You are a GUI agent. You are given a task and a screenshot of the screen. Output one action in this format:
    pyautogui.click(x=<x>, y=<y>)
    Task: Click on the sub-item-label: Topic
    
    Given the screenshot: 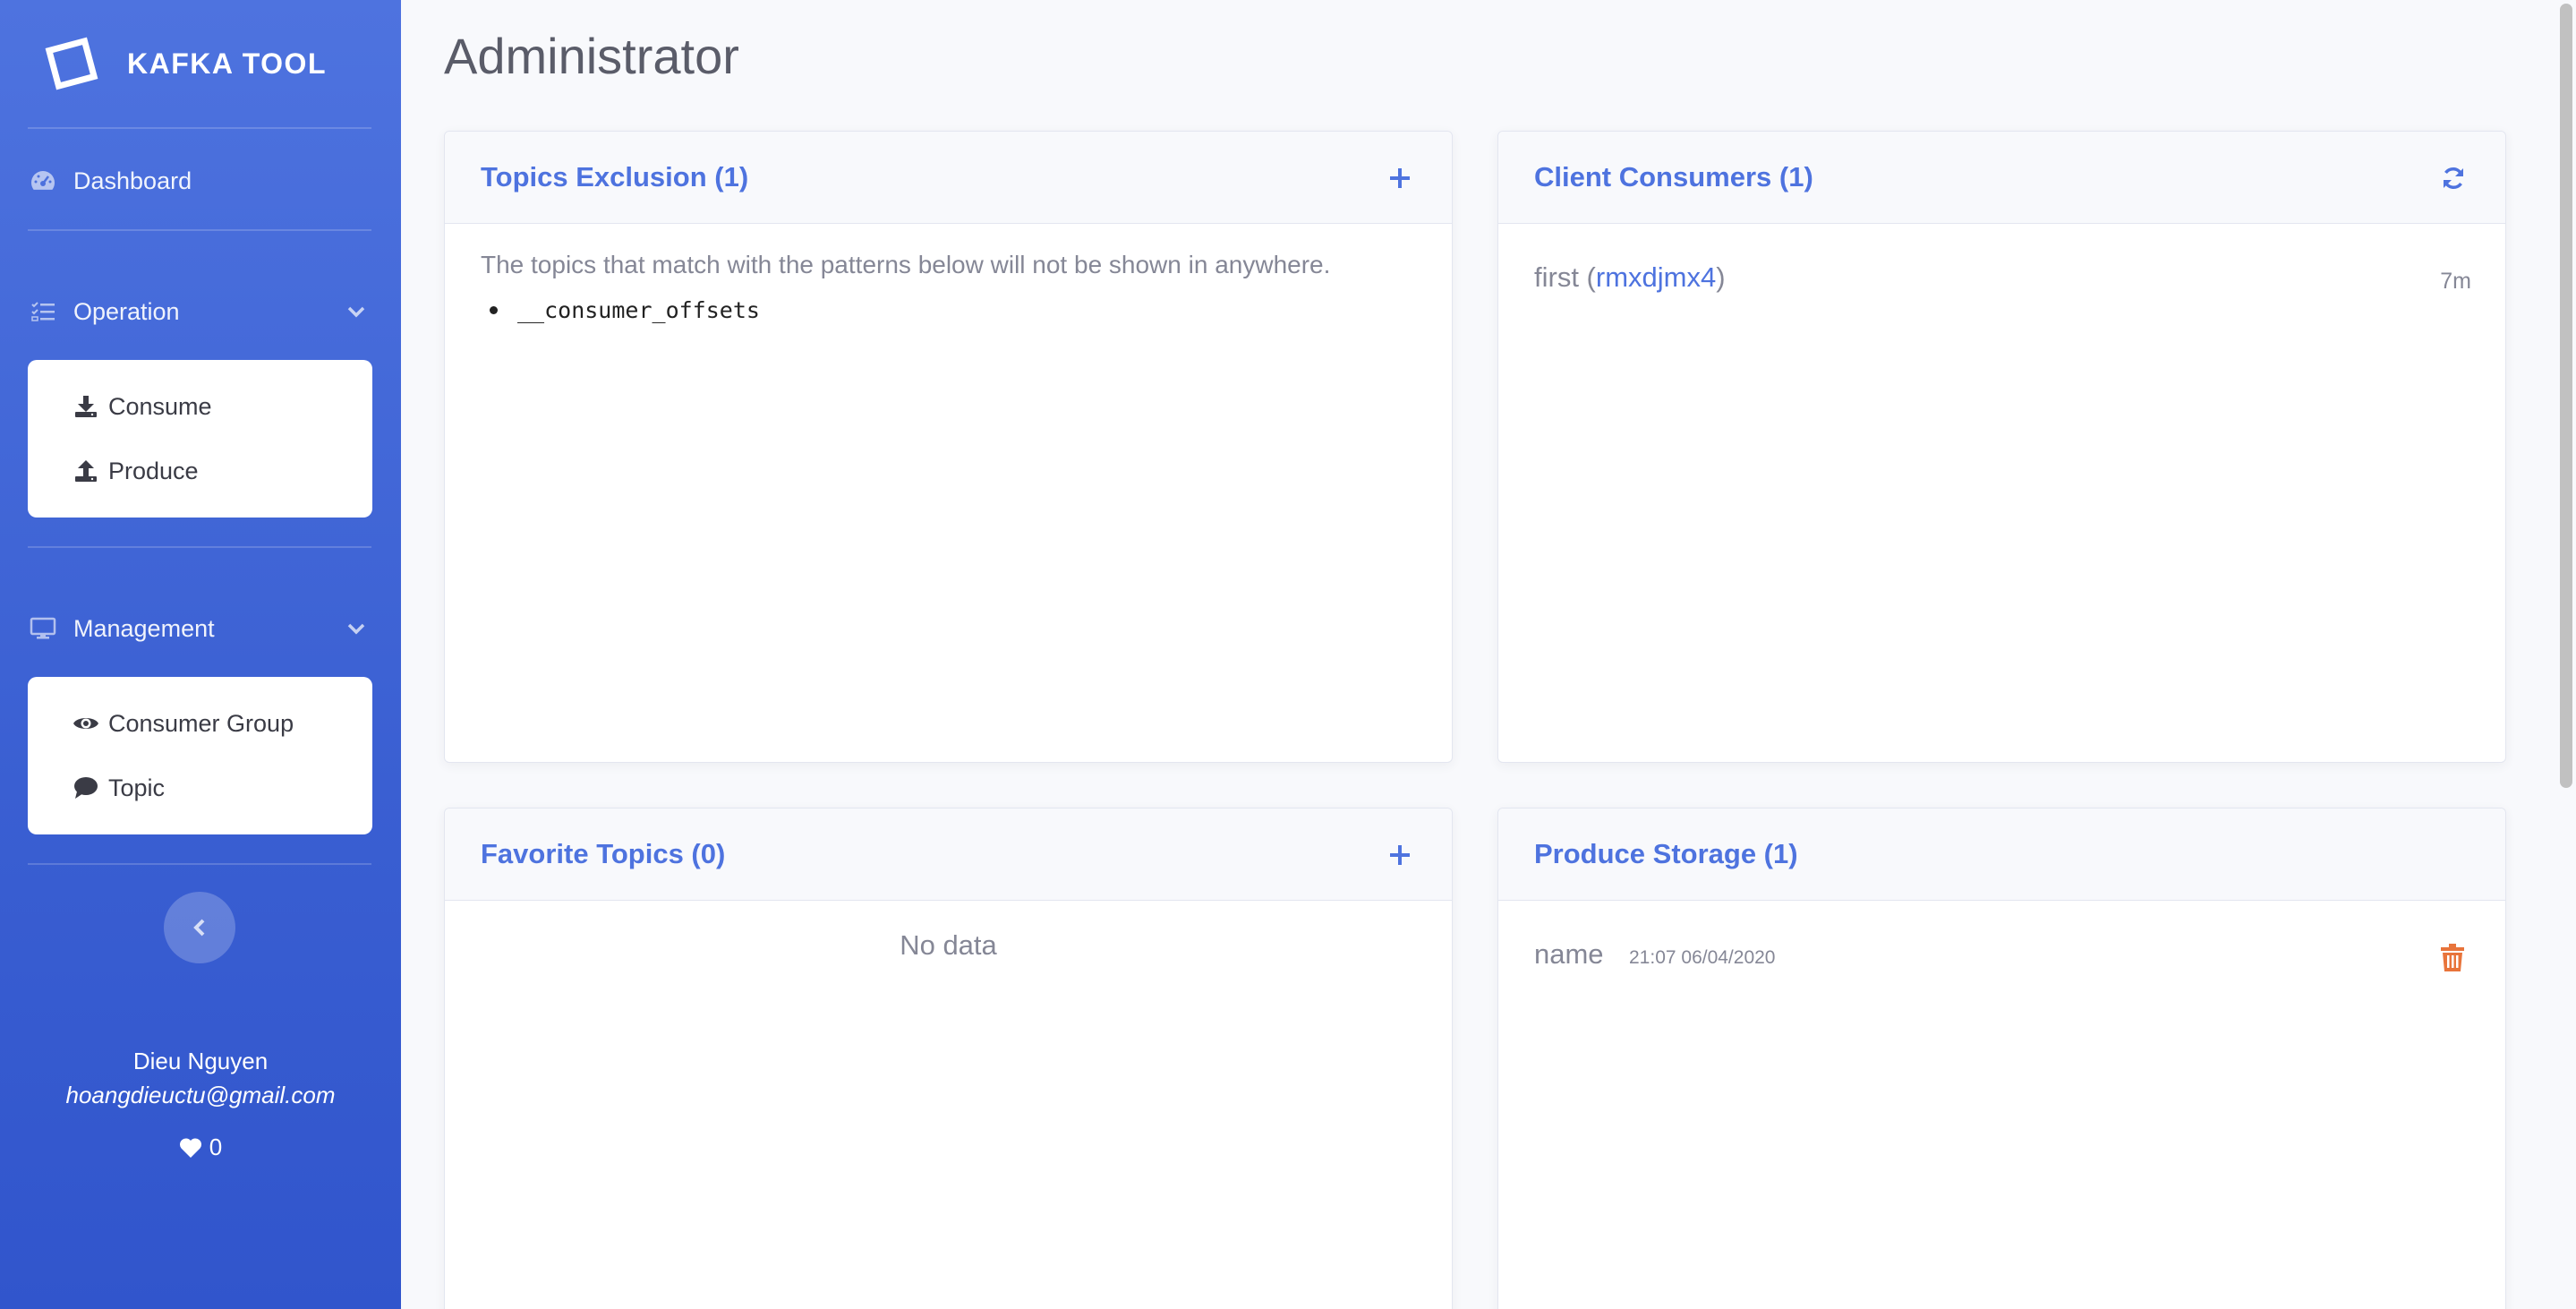 What is the action you would take?
    pyautogui.click(x=137, y=787)
    